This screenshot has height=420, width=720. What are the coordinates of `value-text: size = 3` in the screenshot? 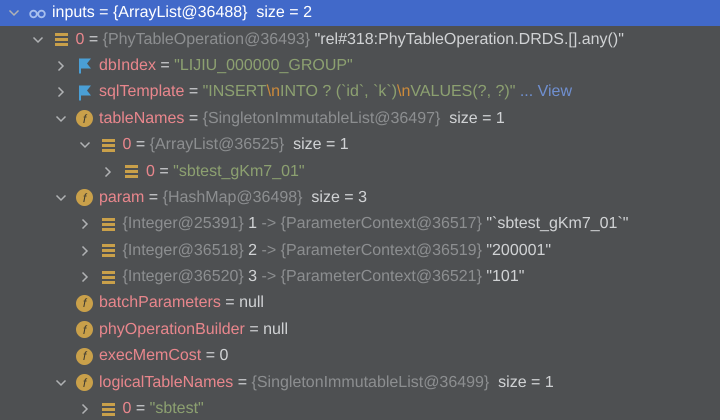 It's located at (338, 197).